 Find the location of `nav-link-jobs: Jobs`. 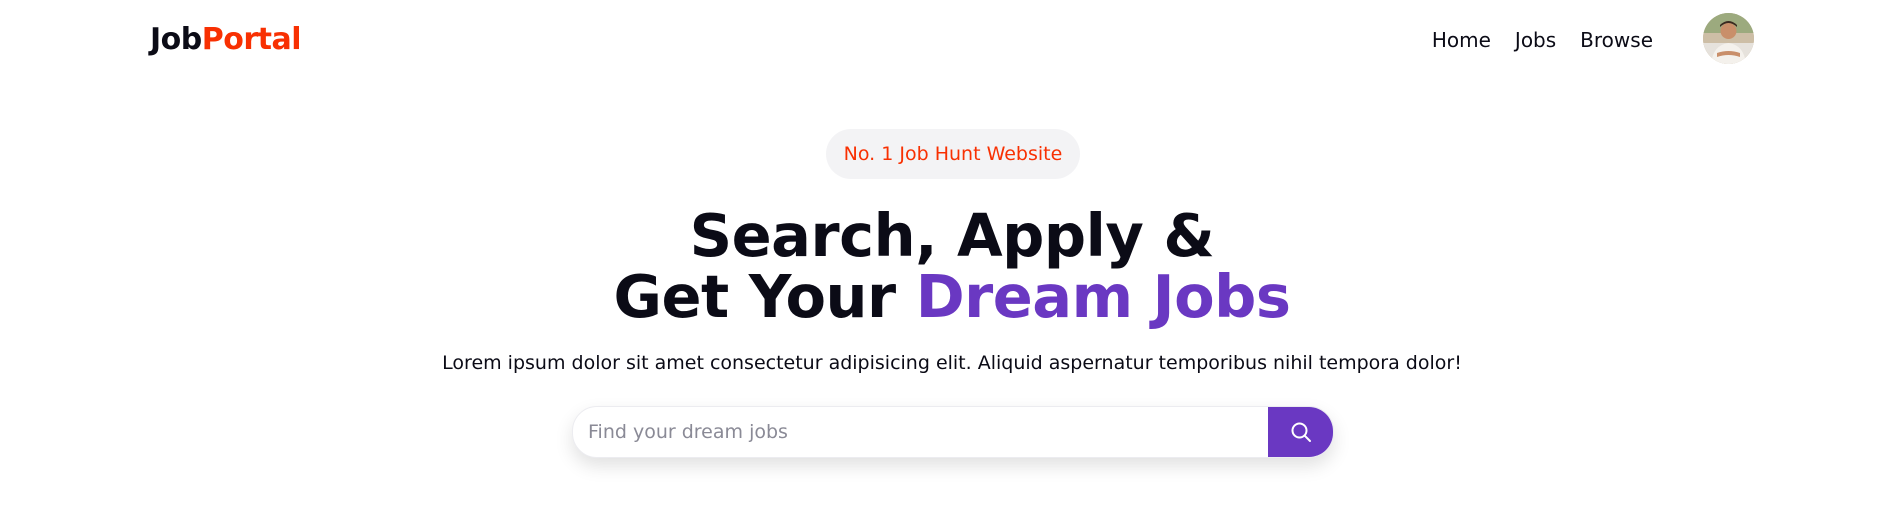

nav-link-jobs: Jobs is located at coordinates (1535, 40).